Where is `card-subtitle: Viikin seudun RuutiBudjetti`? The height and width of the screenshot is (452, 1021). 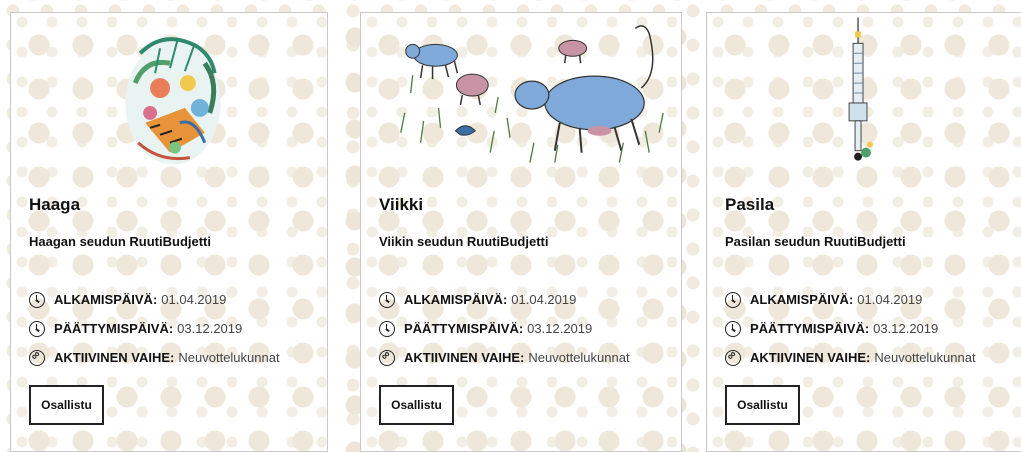 card-subtitle: Viikin seudun RuutiBudjetti is located at coordinates (464, 241).